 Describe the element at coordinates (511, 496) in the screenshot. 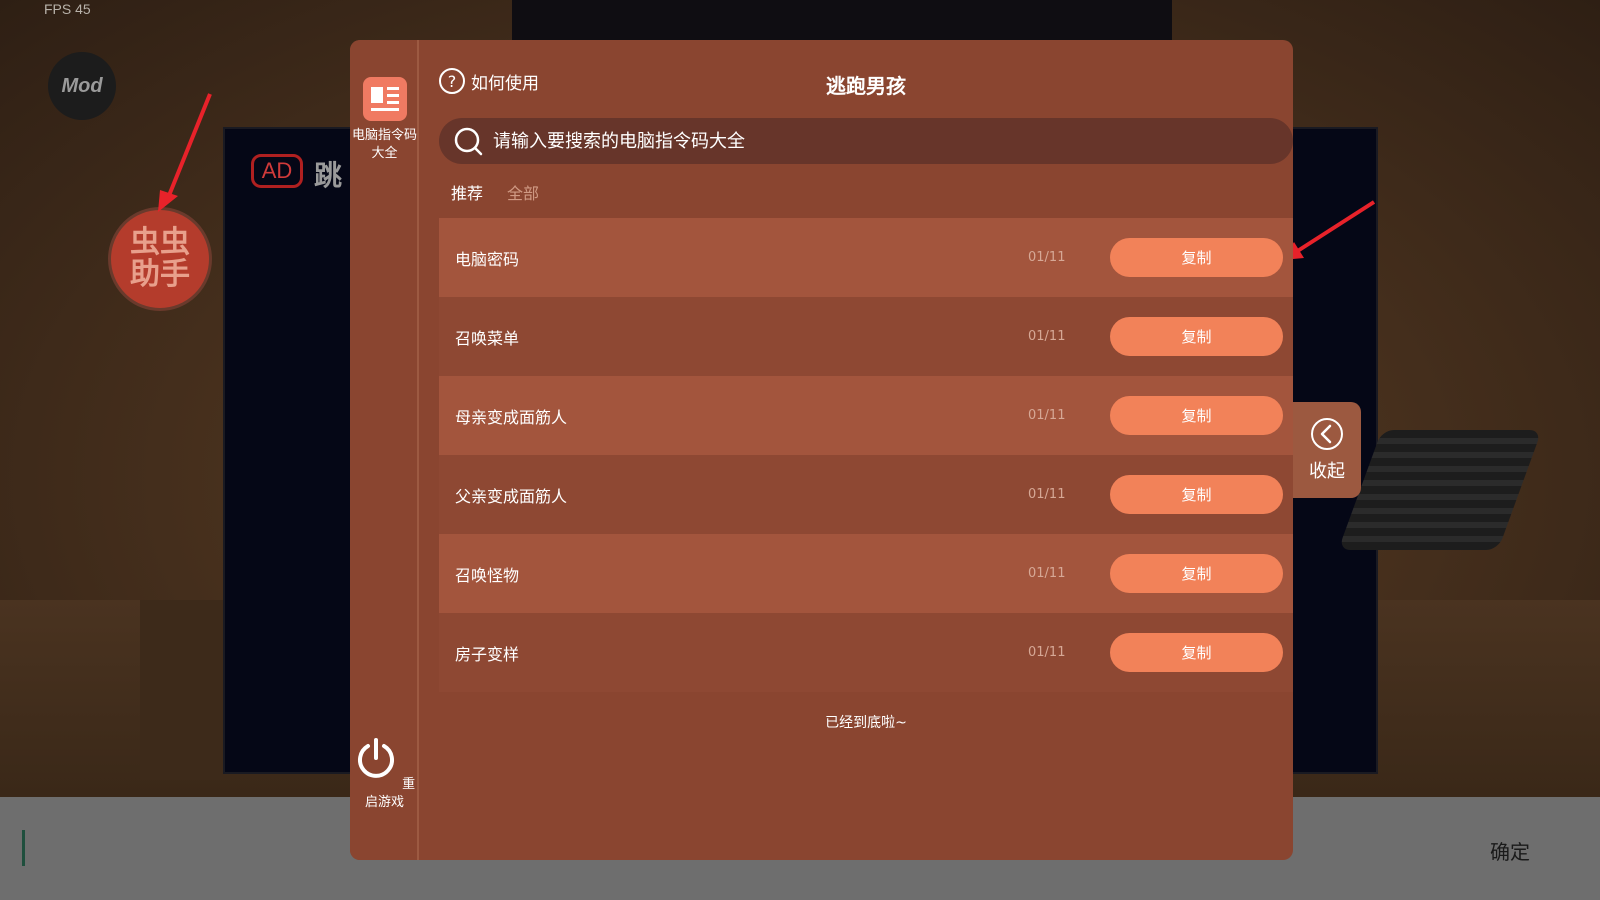

I see `item-label: 父亲变成面筋人` at that location.